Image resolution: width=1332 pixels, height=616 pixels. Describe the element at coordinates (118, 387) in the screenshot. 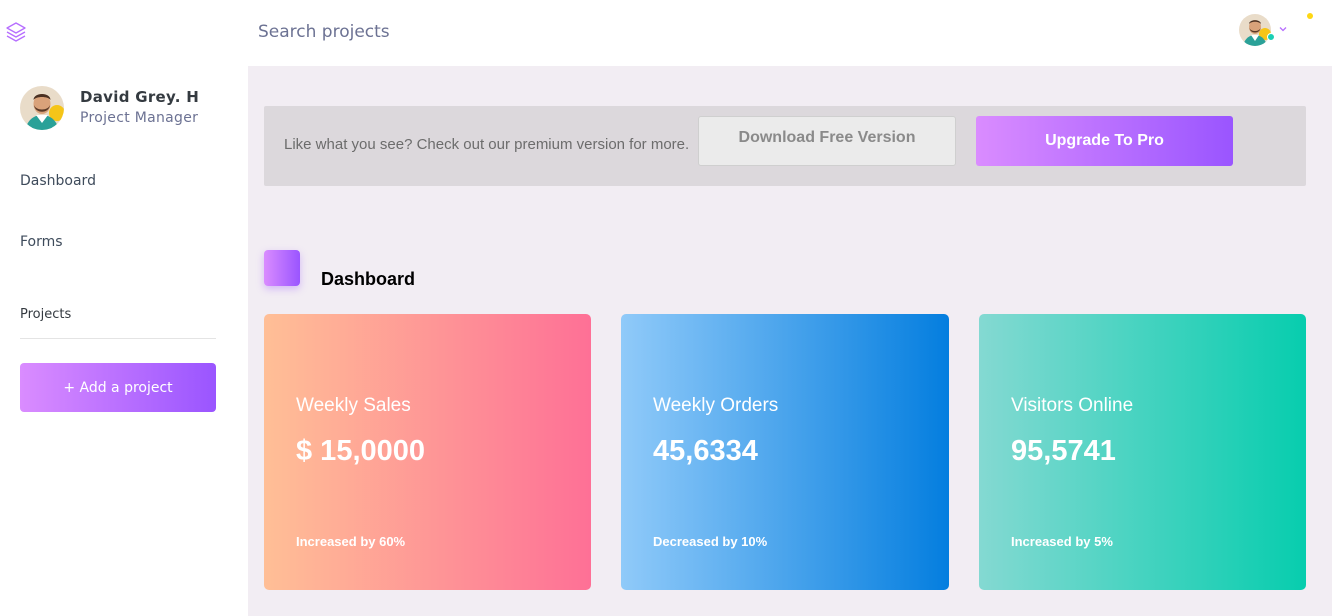

I see `add-project-button: + Add a project` at that location.